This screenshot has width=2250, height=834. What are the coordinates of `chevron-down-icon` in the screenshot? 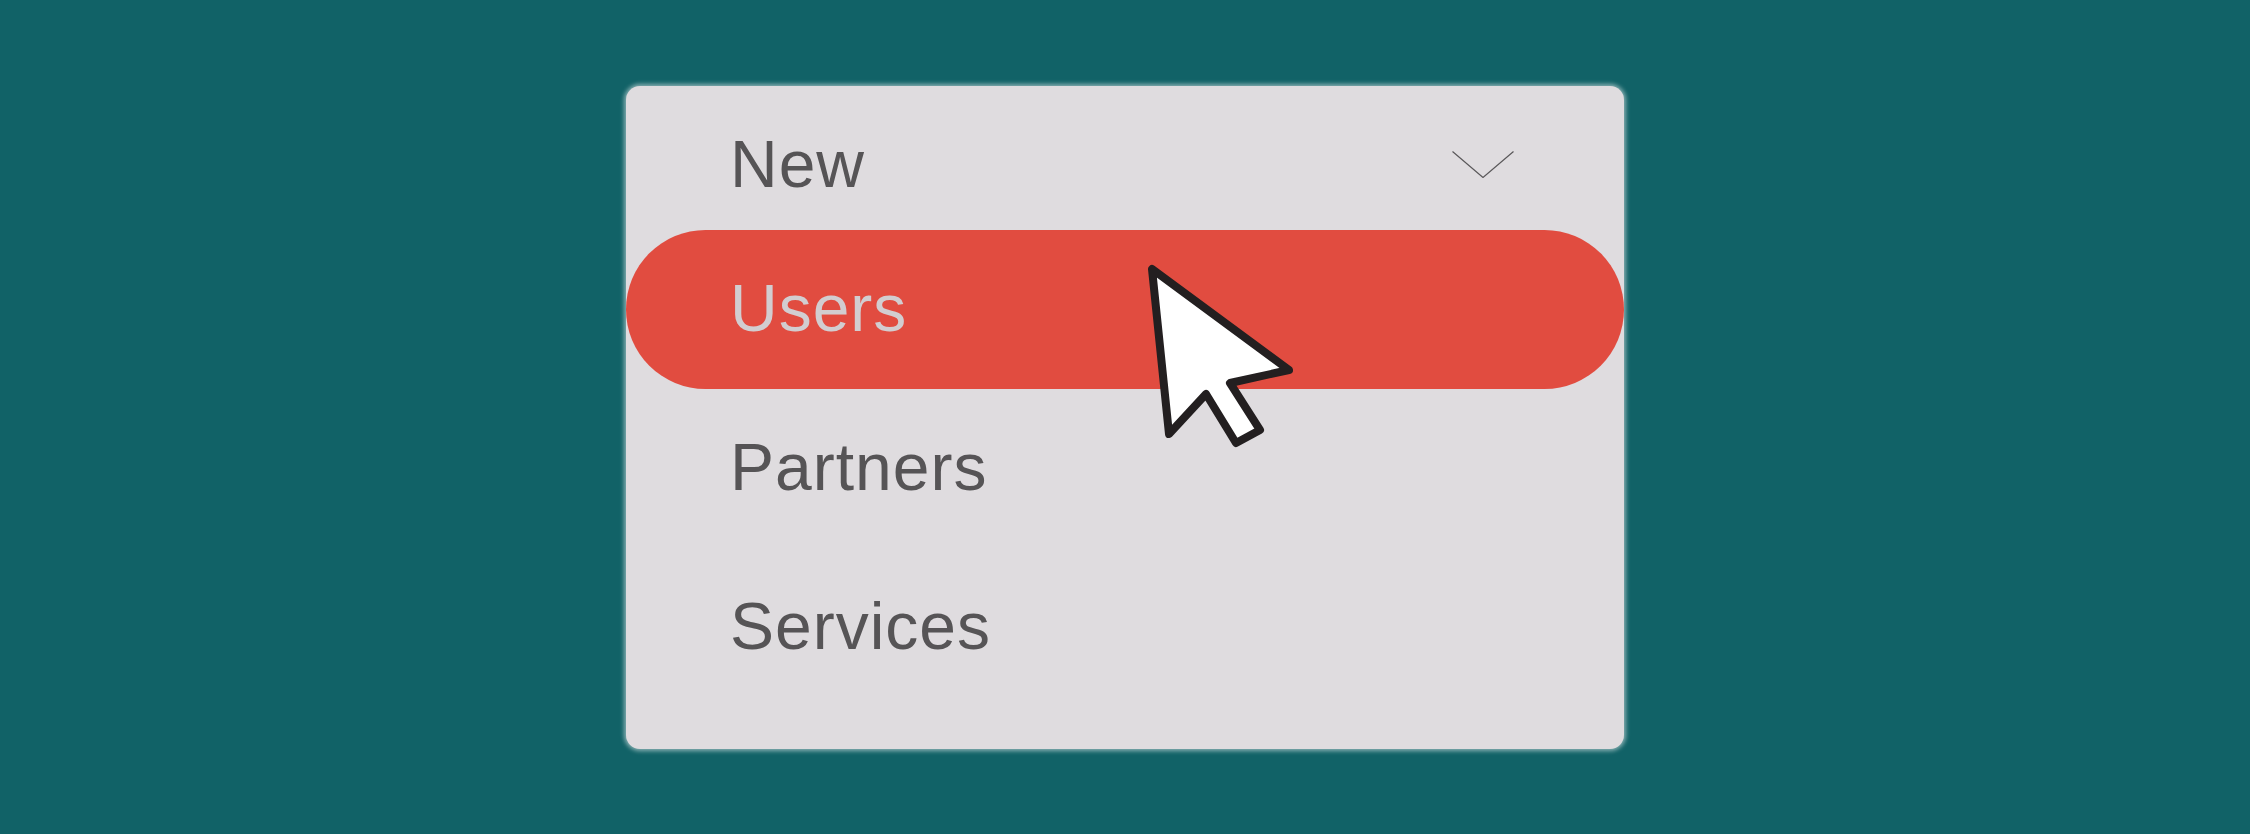 It's located at (1483, 164).